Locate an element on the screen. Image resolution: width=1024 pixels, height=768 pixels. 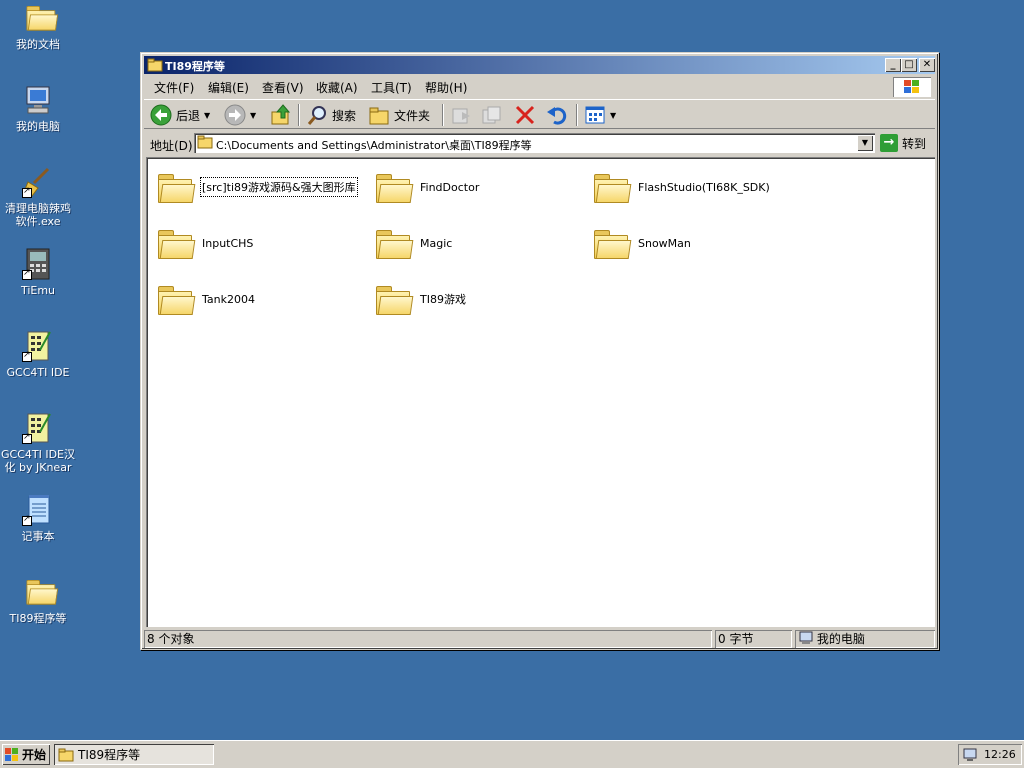
window-title: TI89程序等 is located at coordinates (195, 66).